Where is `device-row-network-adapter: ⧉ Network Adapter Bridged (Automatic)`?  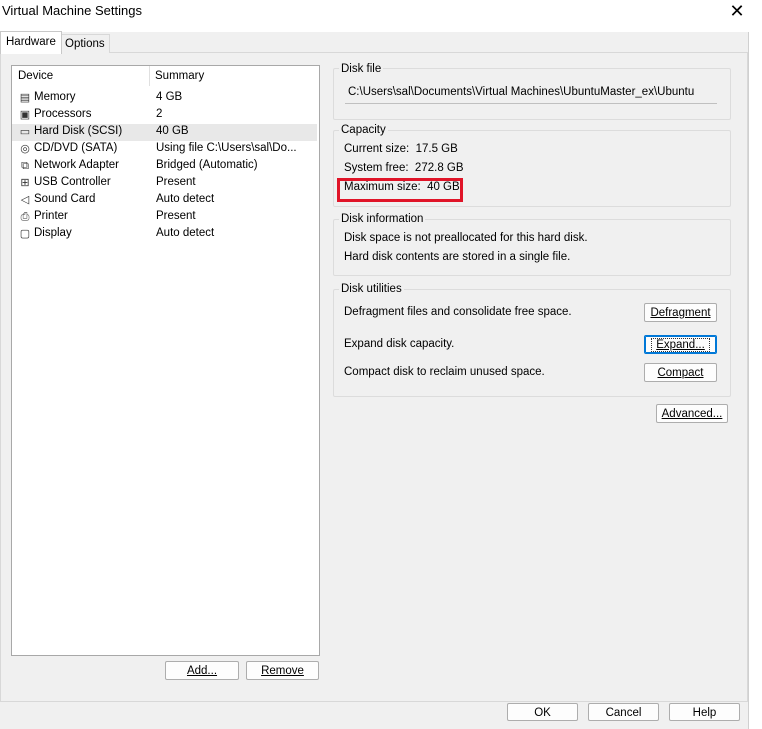
device-row-network-adapter: ⧉ Network Adapter Bridged (Automatic) is located at coordinates (164, 166).